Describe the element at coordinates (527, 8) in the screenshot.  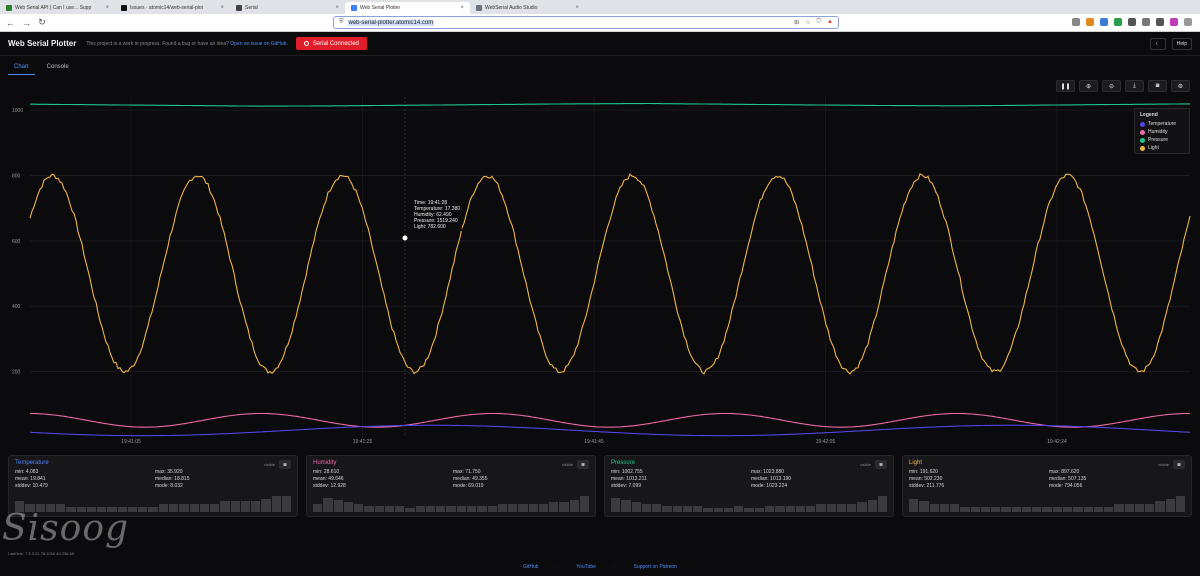
I see `browser-tab: WebSerial Audio Studio ×` at that location.